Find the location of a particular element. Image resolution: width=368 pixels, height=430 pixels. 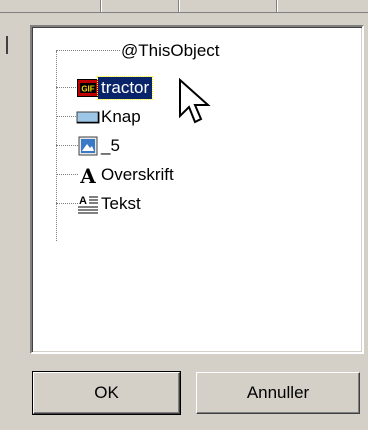

svg-text: GIF is located at coordinates (87, 89).